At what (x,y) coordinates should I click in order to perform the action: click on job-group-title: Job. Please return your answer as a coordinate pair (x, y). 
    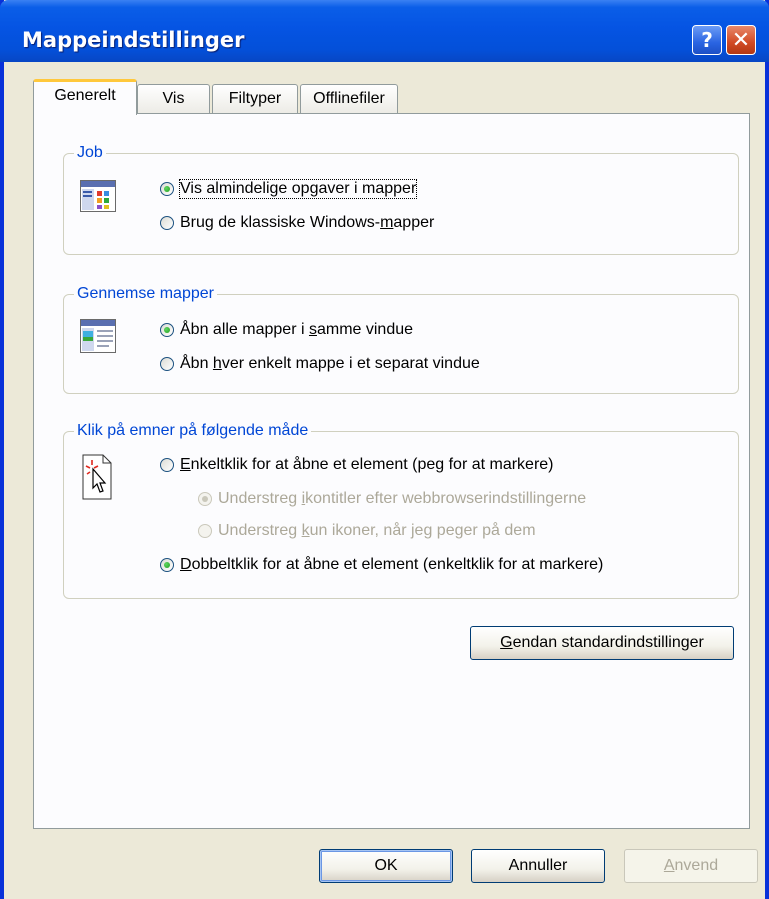
    Looking at the image, I should click on (90, 153).